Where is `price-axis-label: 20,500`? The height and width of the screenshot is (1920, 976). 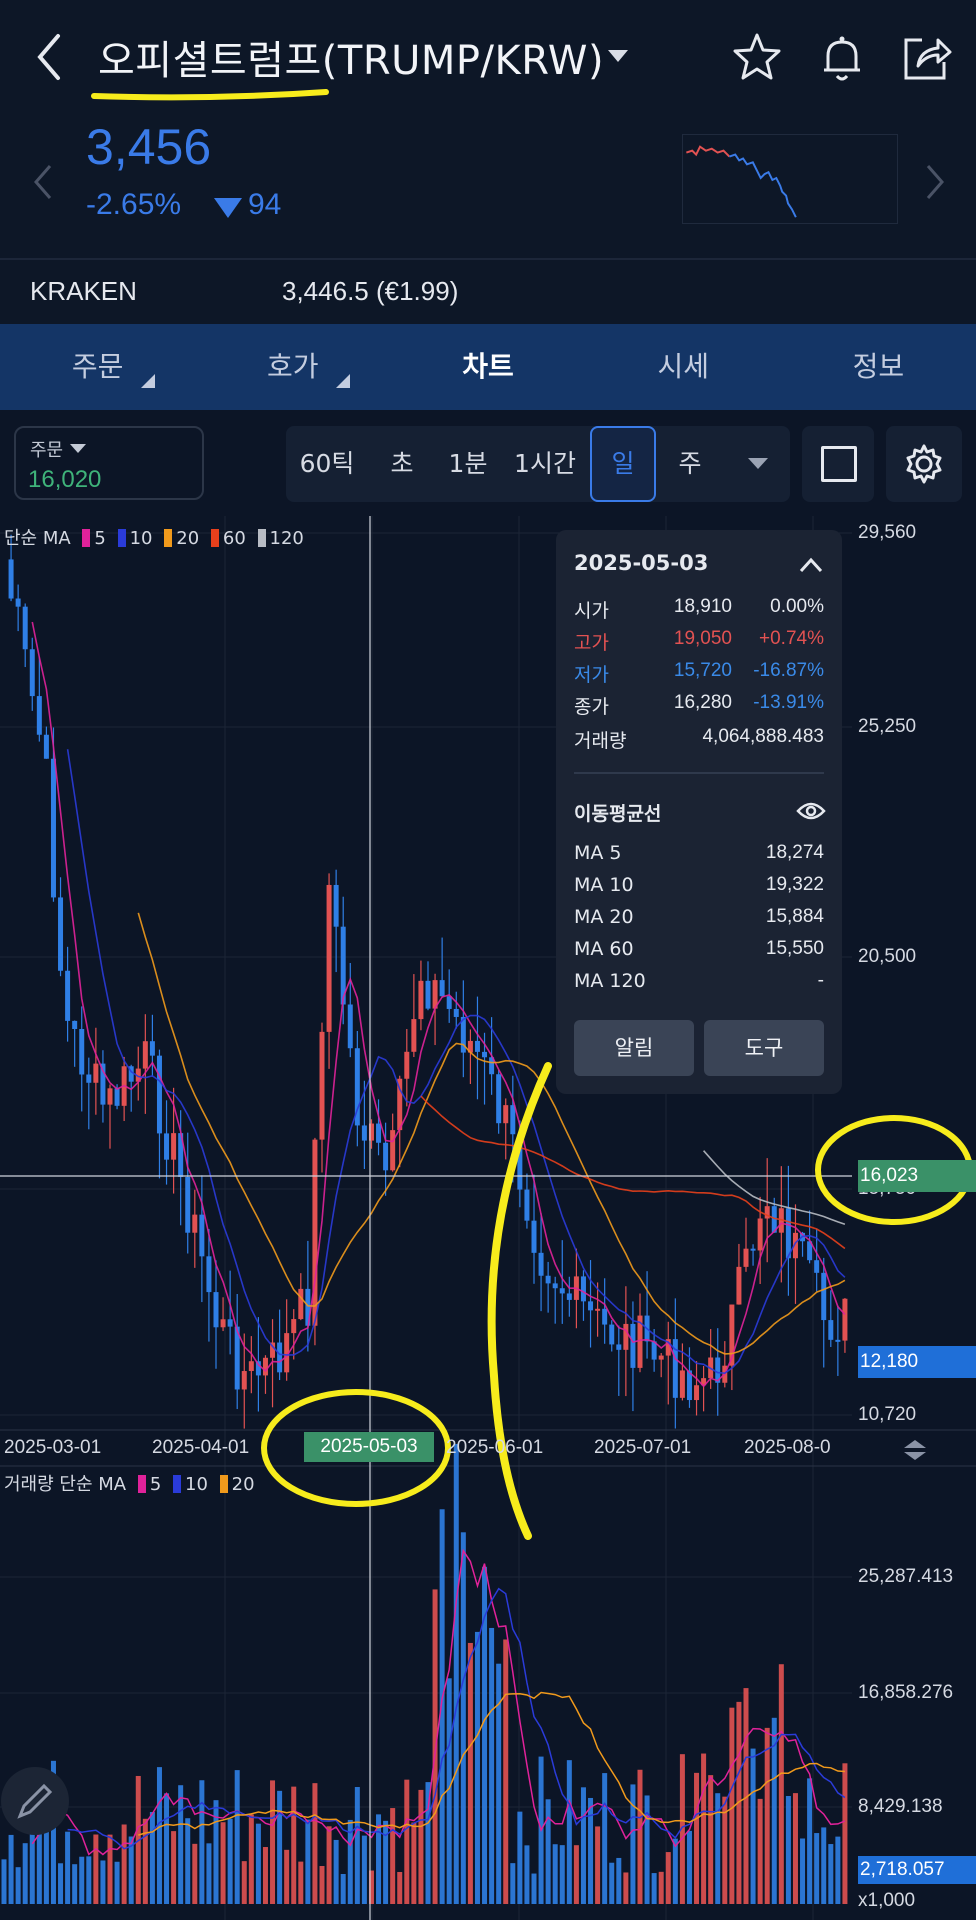 price-axis-label: 20,500 is located at coordinates (887, 956).